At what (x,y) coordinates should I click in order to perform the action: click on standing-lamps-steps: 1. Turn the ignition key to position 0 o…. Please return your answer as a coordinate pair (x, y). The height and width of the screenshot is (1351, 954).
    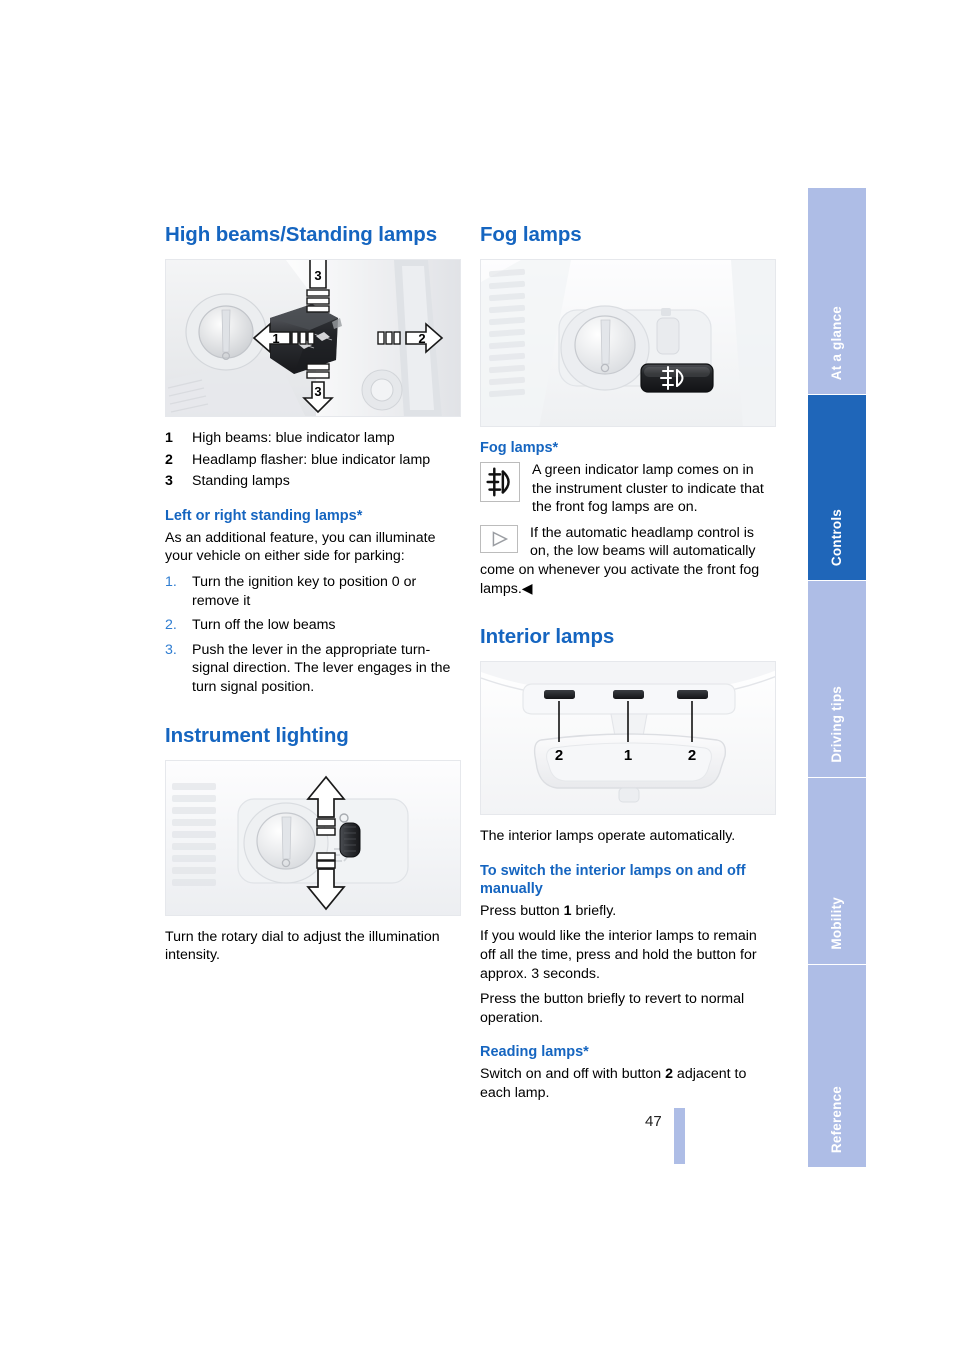
    Looking at the image, I should click on (313, 635).